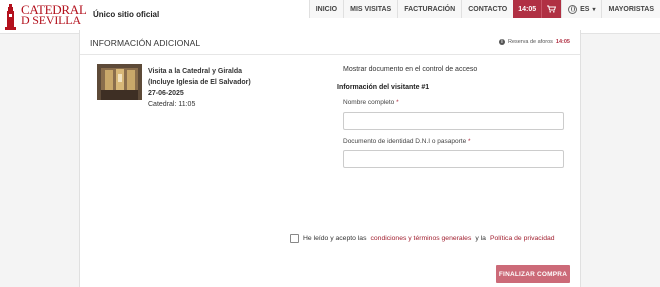 The height and width of the screenshot is (287, 660). I want to click on cart-icon, so click(552, 9).